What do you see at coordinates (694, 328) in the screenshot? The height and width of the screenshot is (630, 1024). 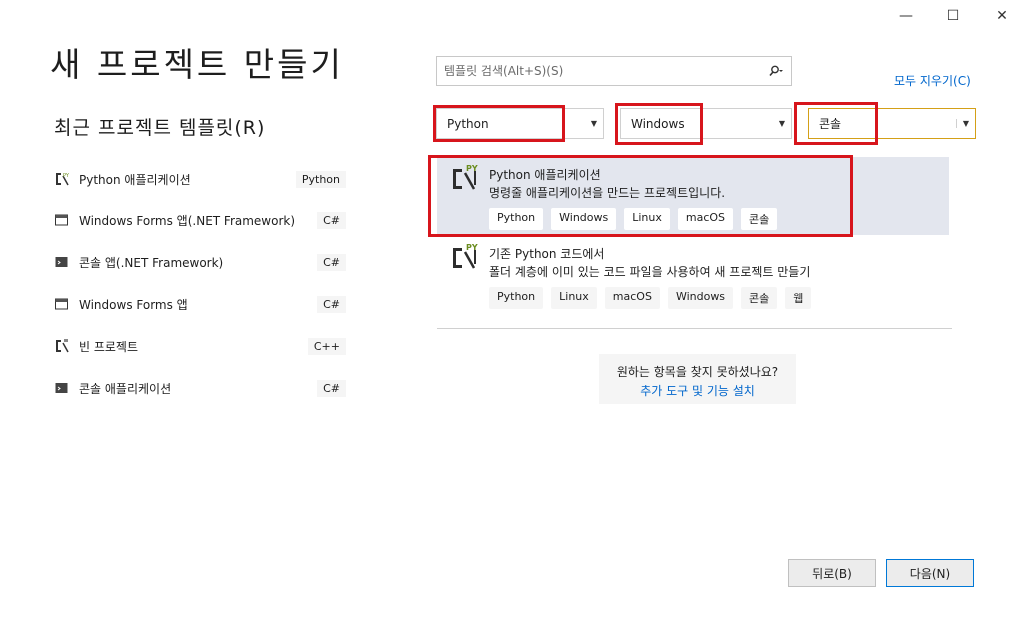 I see `divider` at bounding box center [694, 328].